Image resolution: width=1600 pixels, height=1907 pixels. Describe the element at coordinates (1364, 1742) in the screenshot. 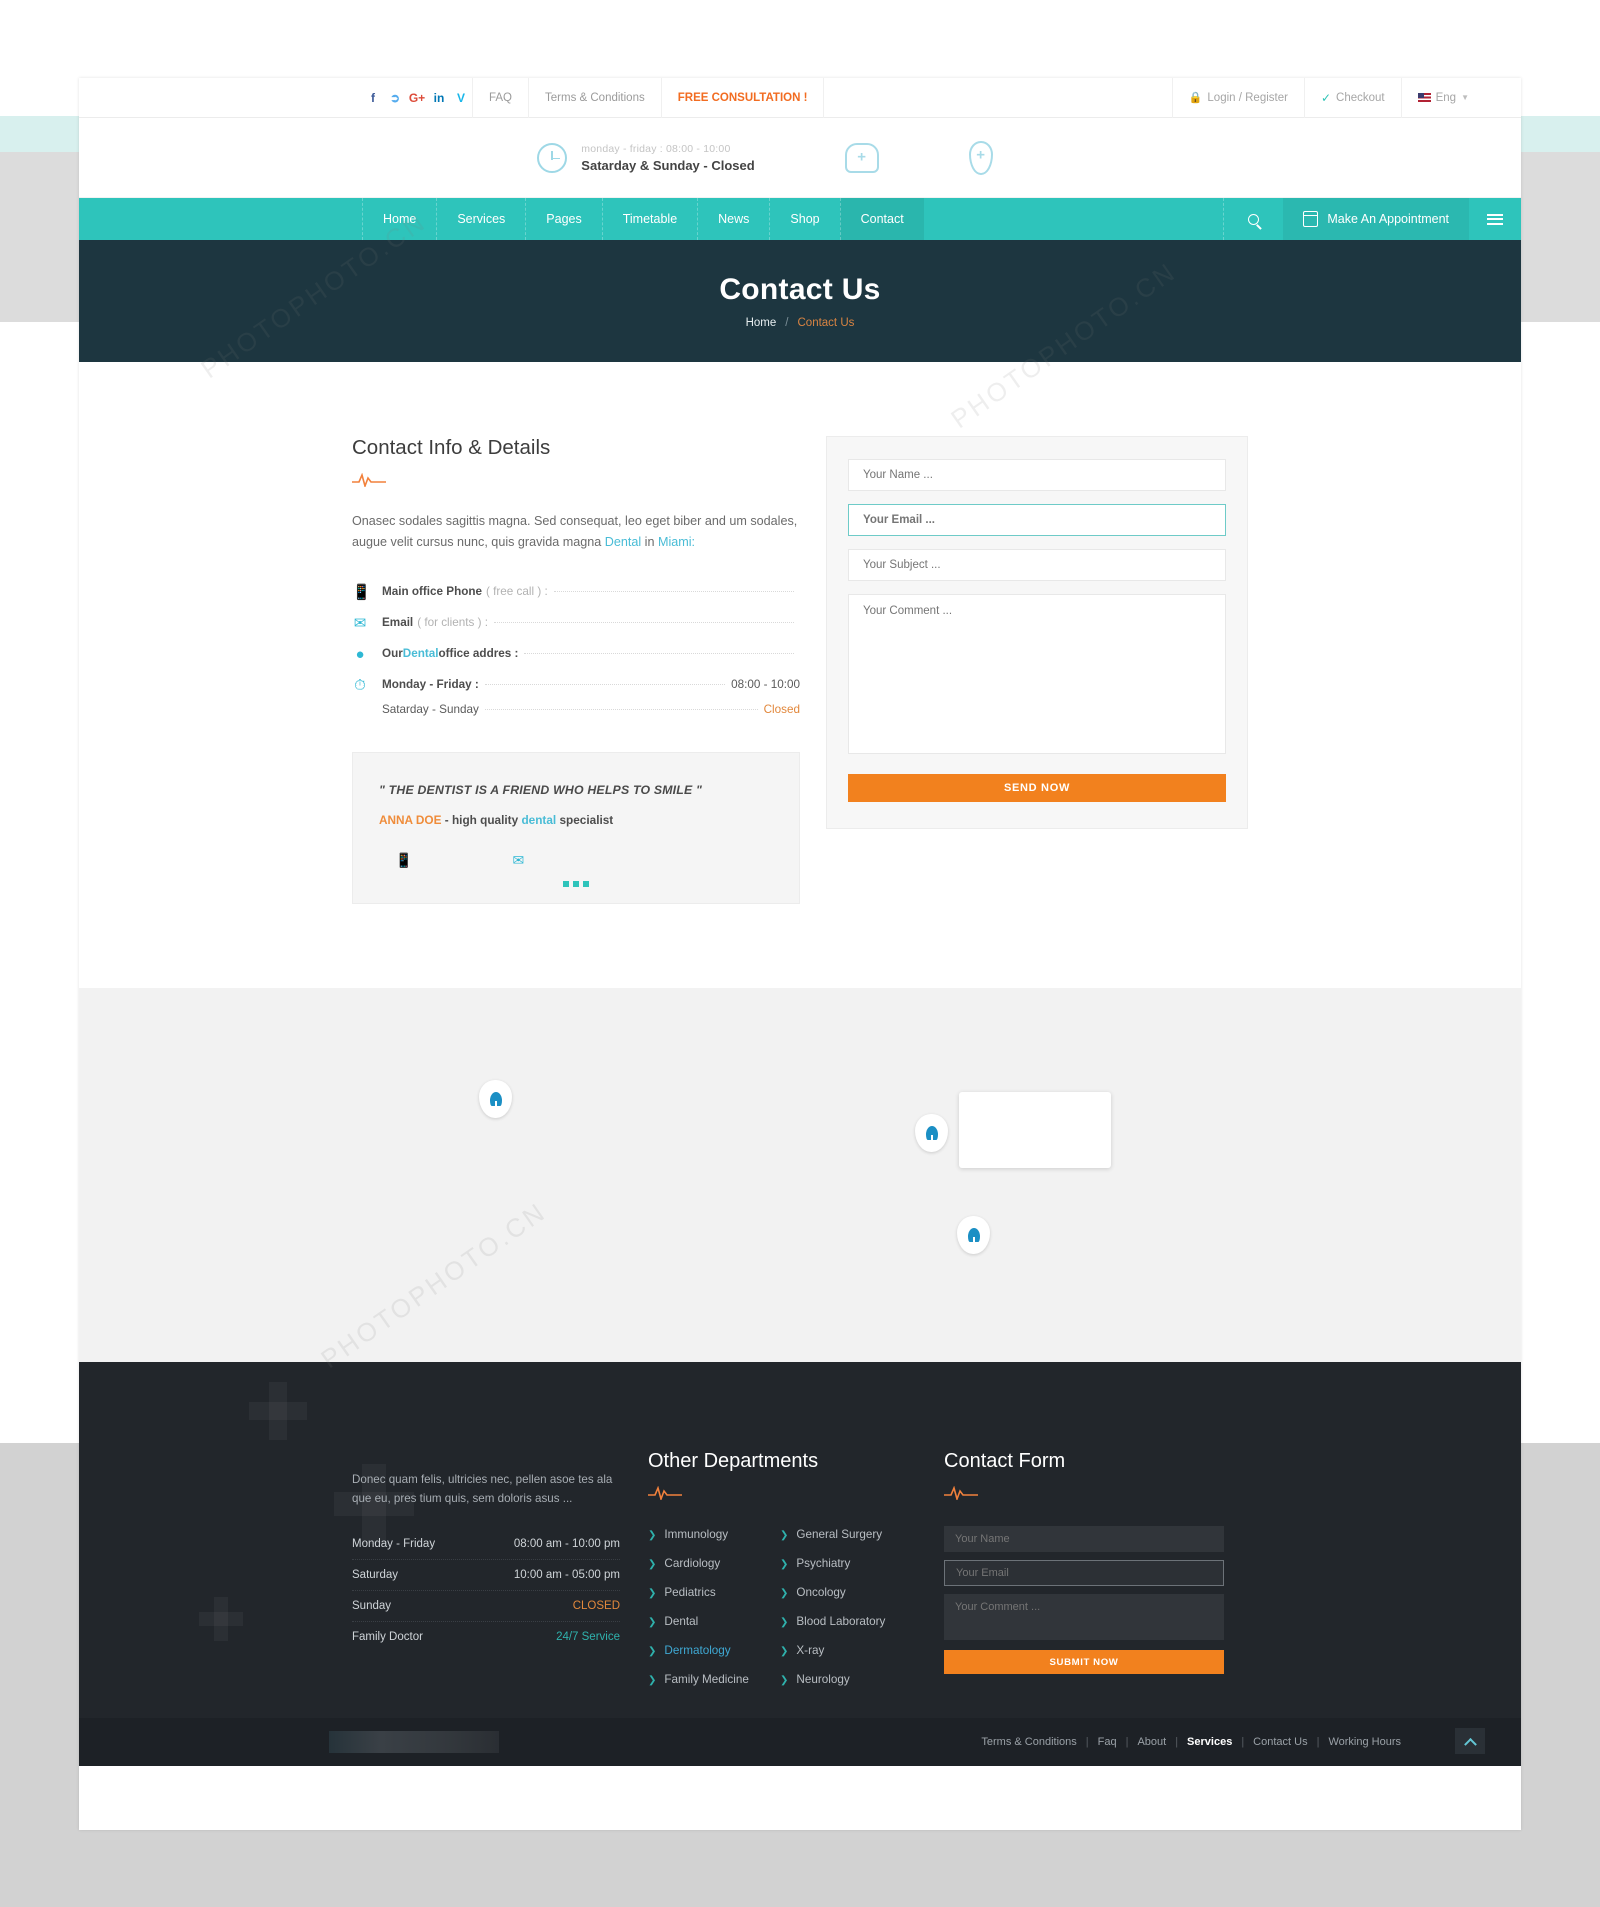

I see `footer-link-working-hours: Working Hours` at that location.